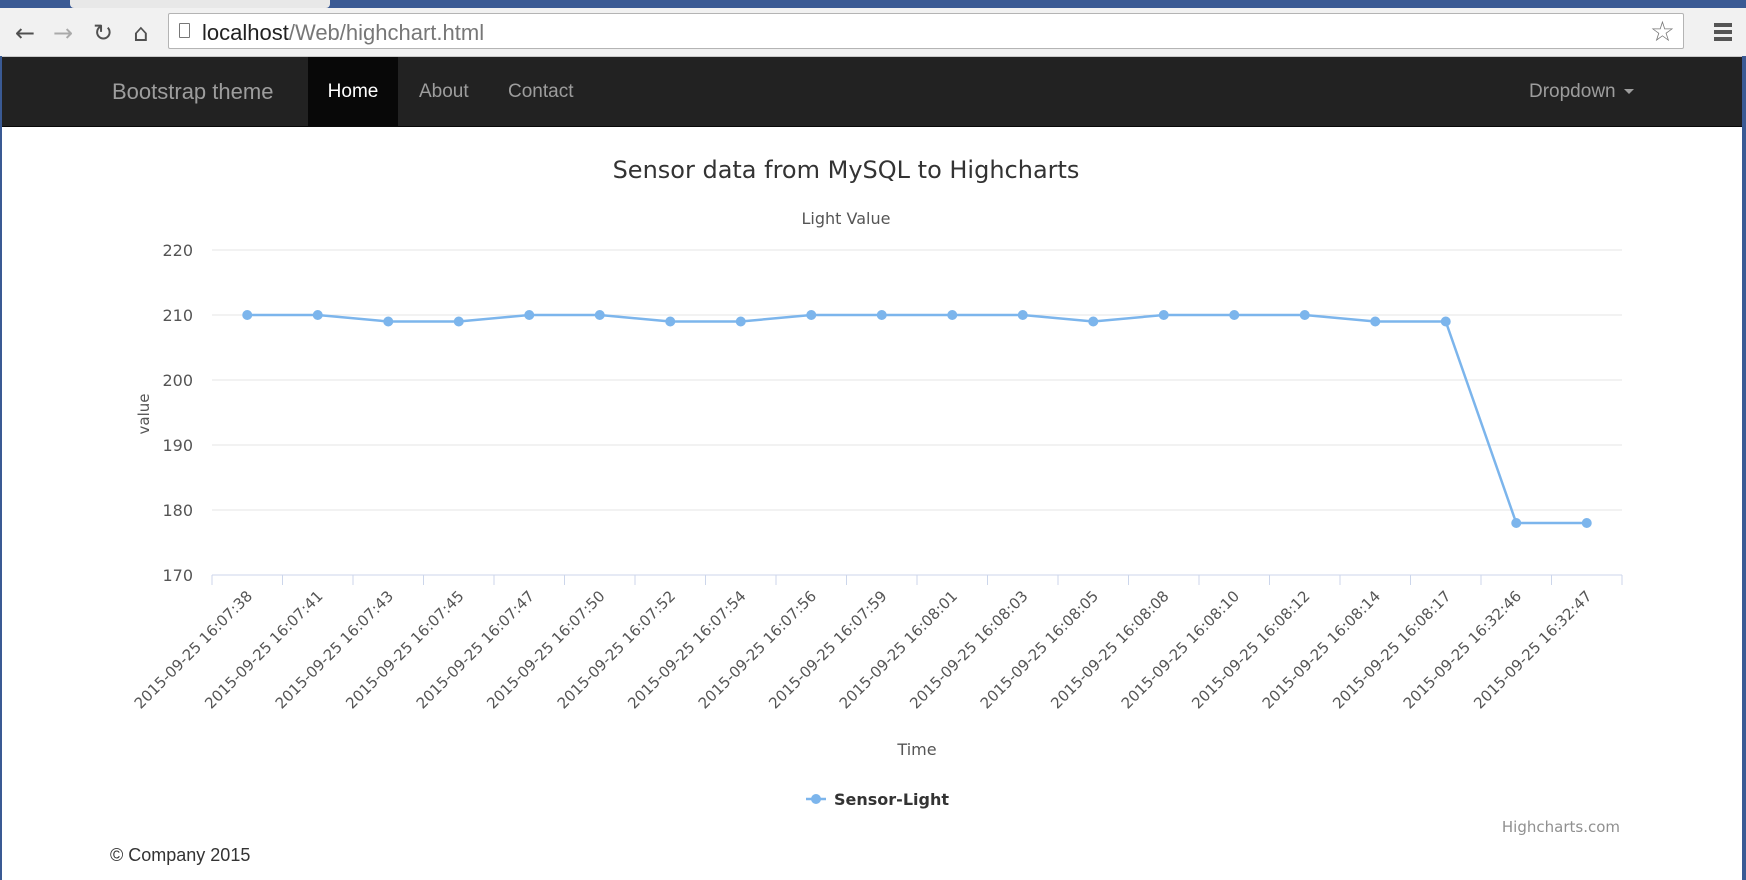 The width and height of the screenshot is (1746, 880). Describe the element at coordinates (926, 31) in the screenshot. I see `address-bar: localhost/Web/highchart.html ☆` at that location.